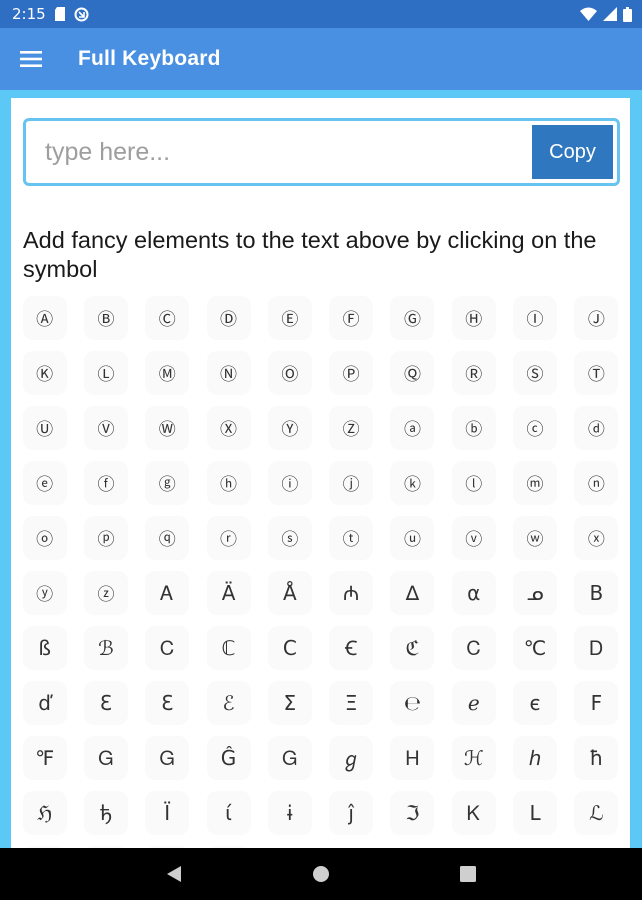  Describe the element at coordinates (289, 812) in the screenshot. I see `symbol-button: ɨ` at that location.